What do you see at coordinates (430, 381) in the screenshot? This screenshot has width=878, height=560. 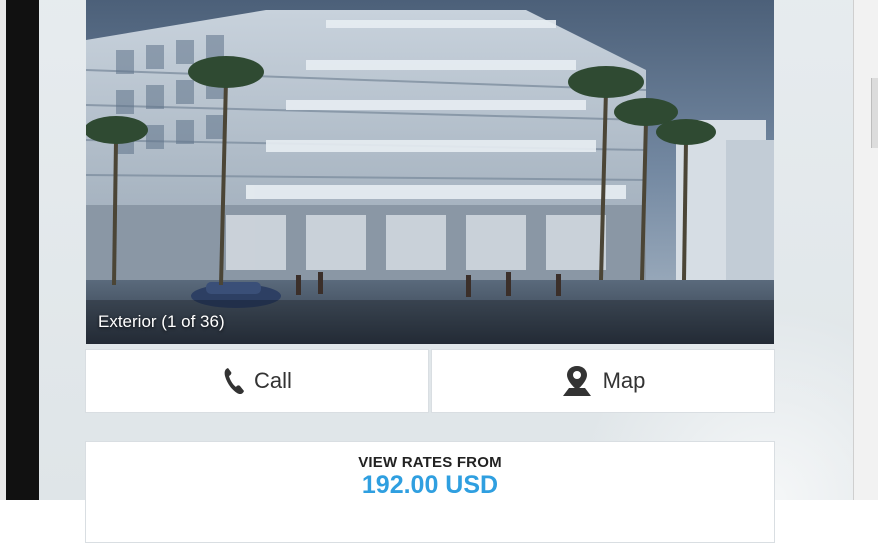 I see `action-bar: Call Map` at bounding box center [430, 381].